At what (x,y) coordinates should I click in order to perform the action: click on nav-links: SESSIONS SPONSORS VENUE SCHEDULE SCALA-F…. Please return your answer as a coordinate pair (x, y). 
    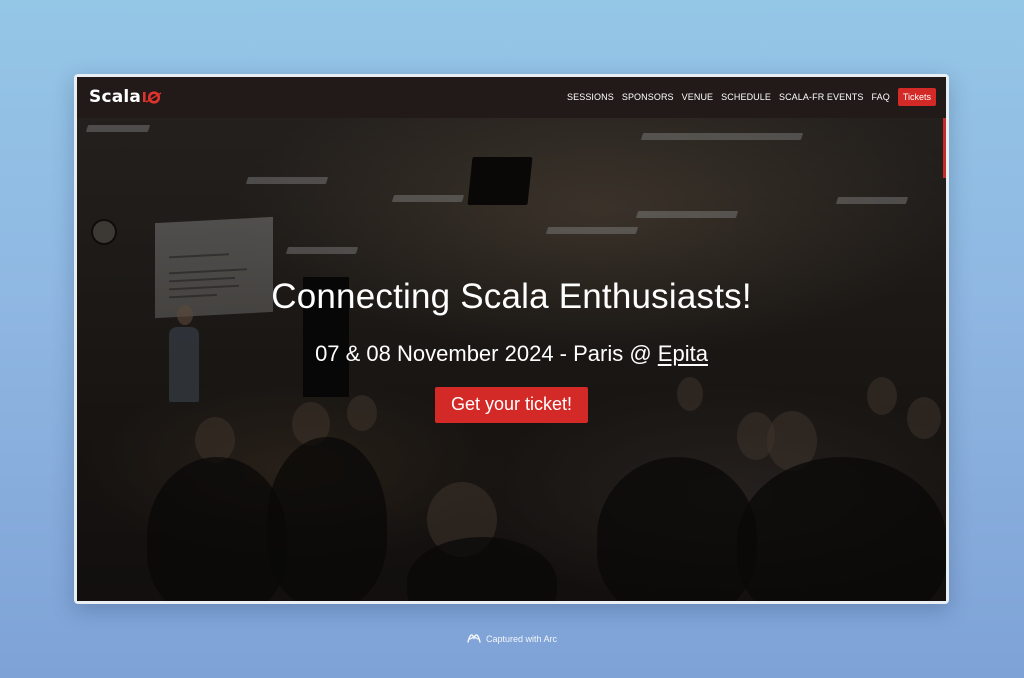
    Looking at the image, I should click on (751, 97).